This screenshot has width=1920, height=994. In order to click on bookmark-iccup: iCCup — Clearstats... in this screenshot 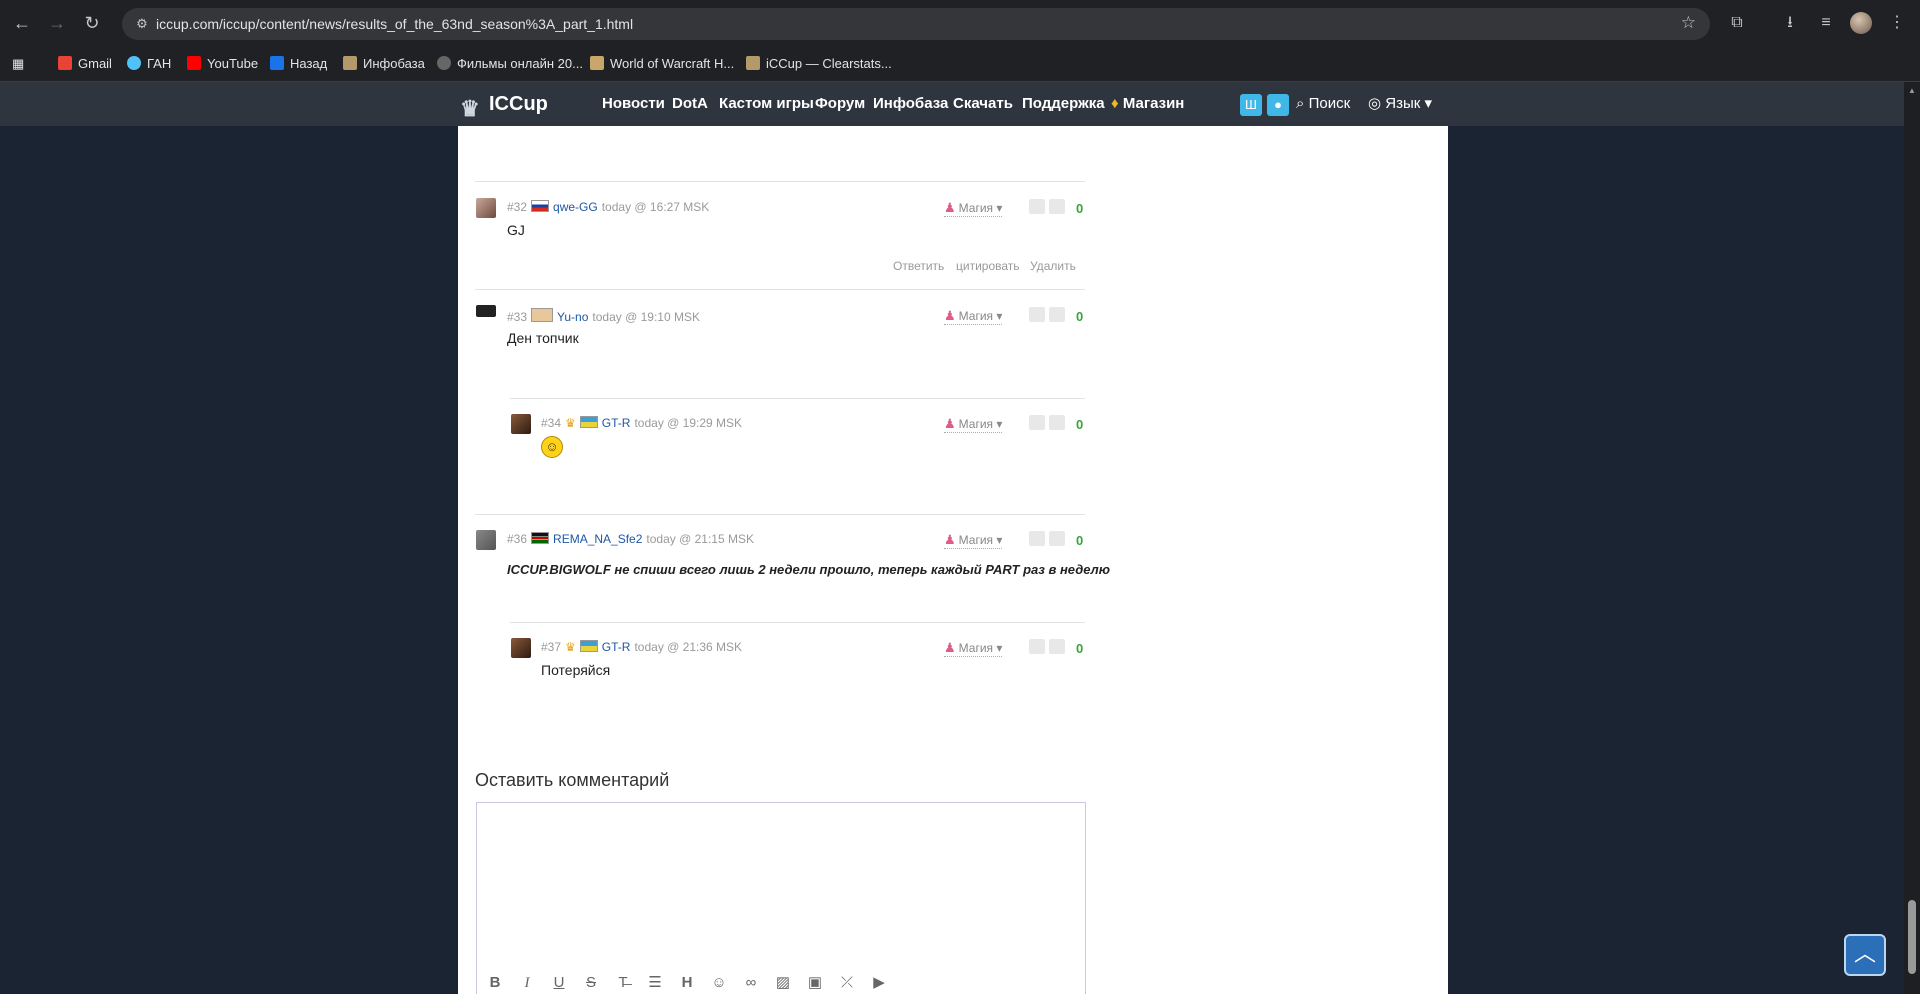, I will do `click(819, 64)`.